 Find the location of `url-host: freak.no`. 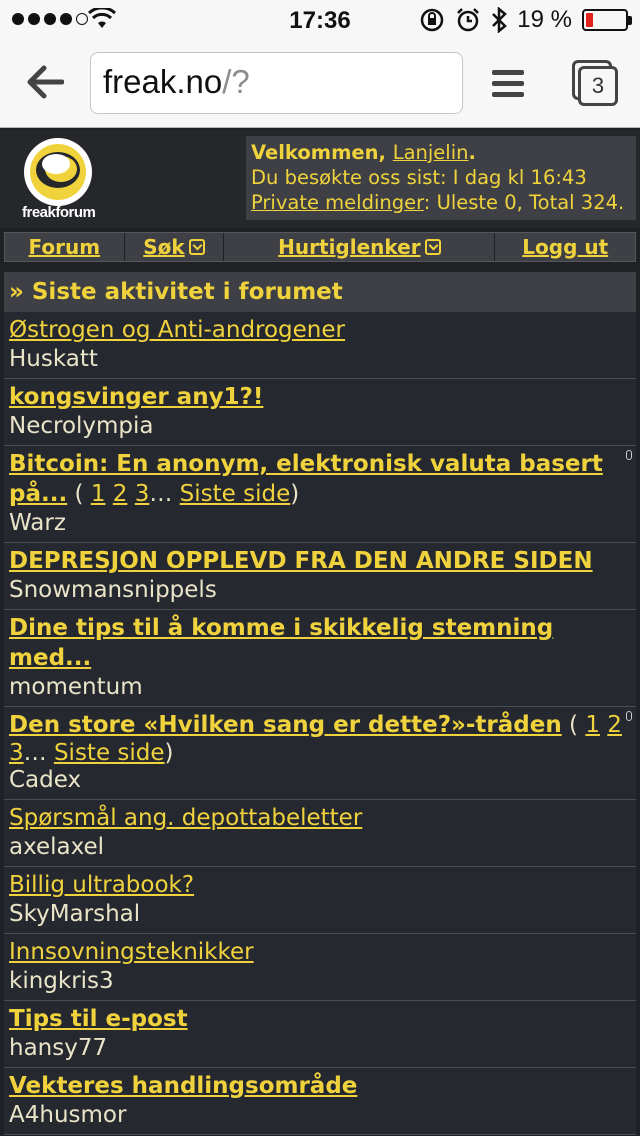

url-host: freak.no is located at coordinates (163, 81).